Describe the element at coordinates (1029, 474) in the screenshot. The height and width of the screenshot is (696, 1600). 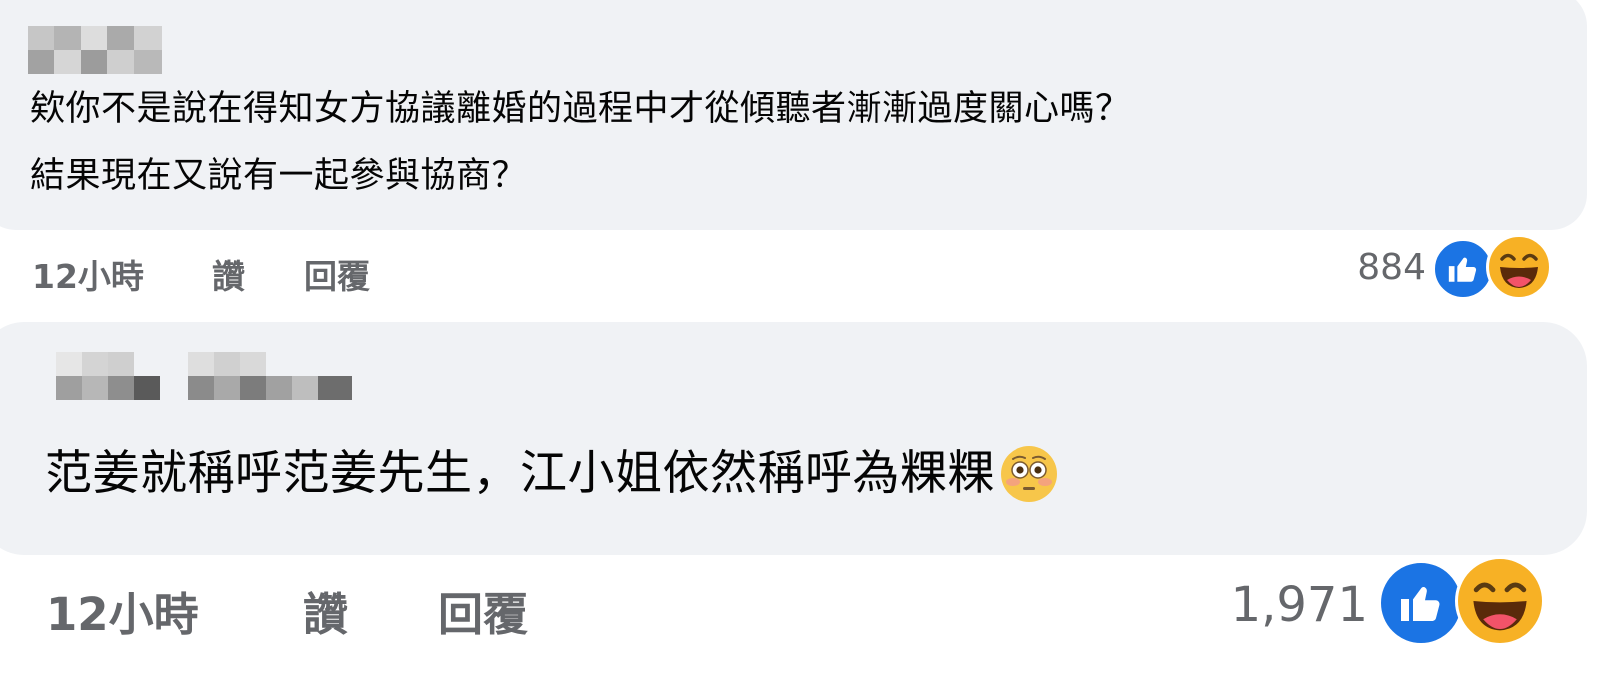
I see `flushed-emoji-icon` at that location.